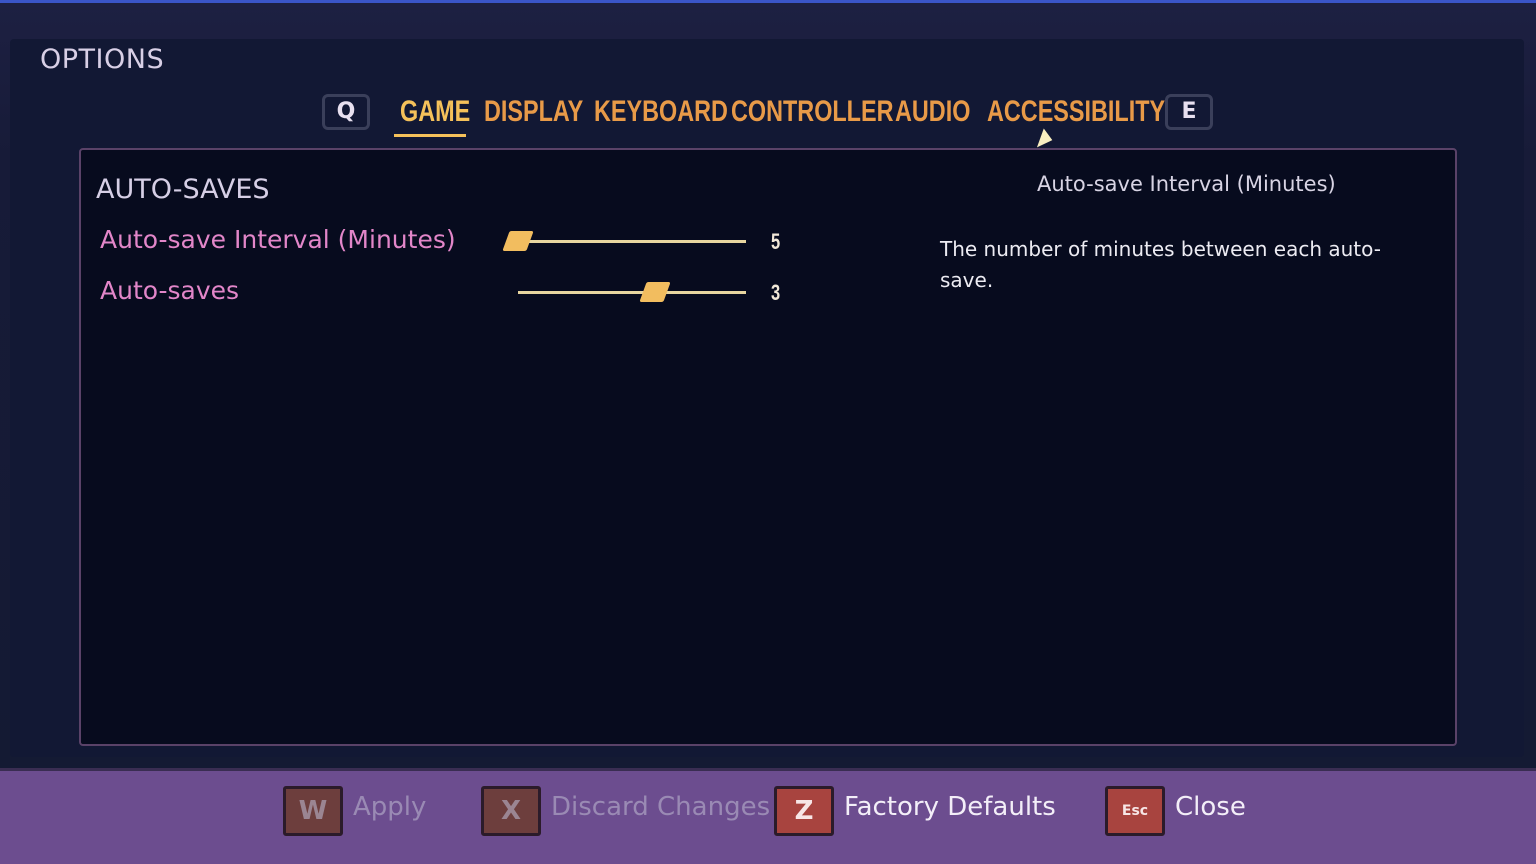 This screenshot has height=864, width=1536. What do you see at coordinates (430, 135) in the screenshot?
I see `active-tab-underline` at bounding box center [430, 135].